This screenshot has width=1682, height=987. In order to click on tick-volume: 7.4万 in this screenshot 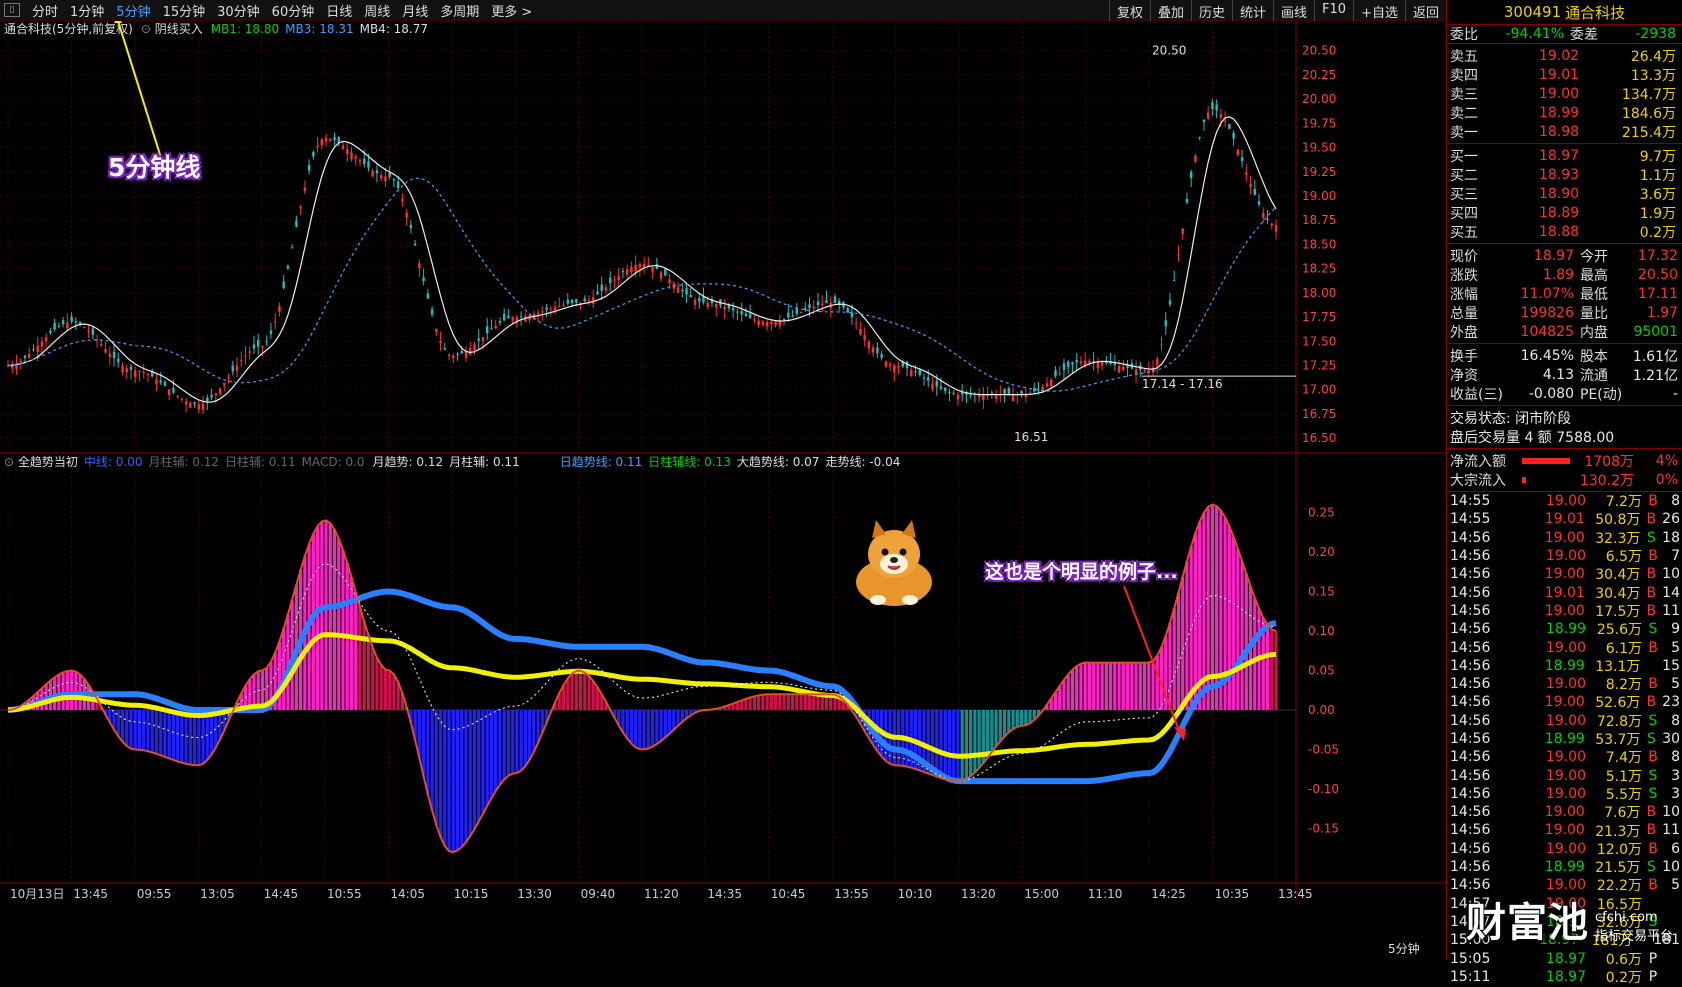, I will do `click(1614, 757)`.